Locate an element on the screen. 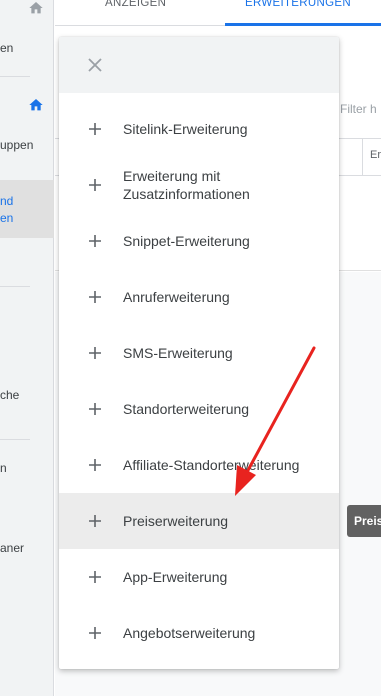  sidebar-item-label: aner is located at coordinates (12, 548).